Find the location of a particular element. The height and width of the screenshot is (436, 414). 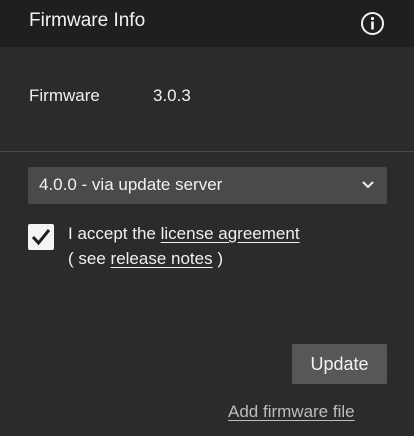

accept-prefix: I accept the is located at coordinates (114, 233).